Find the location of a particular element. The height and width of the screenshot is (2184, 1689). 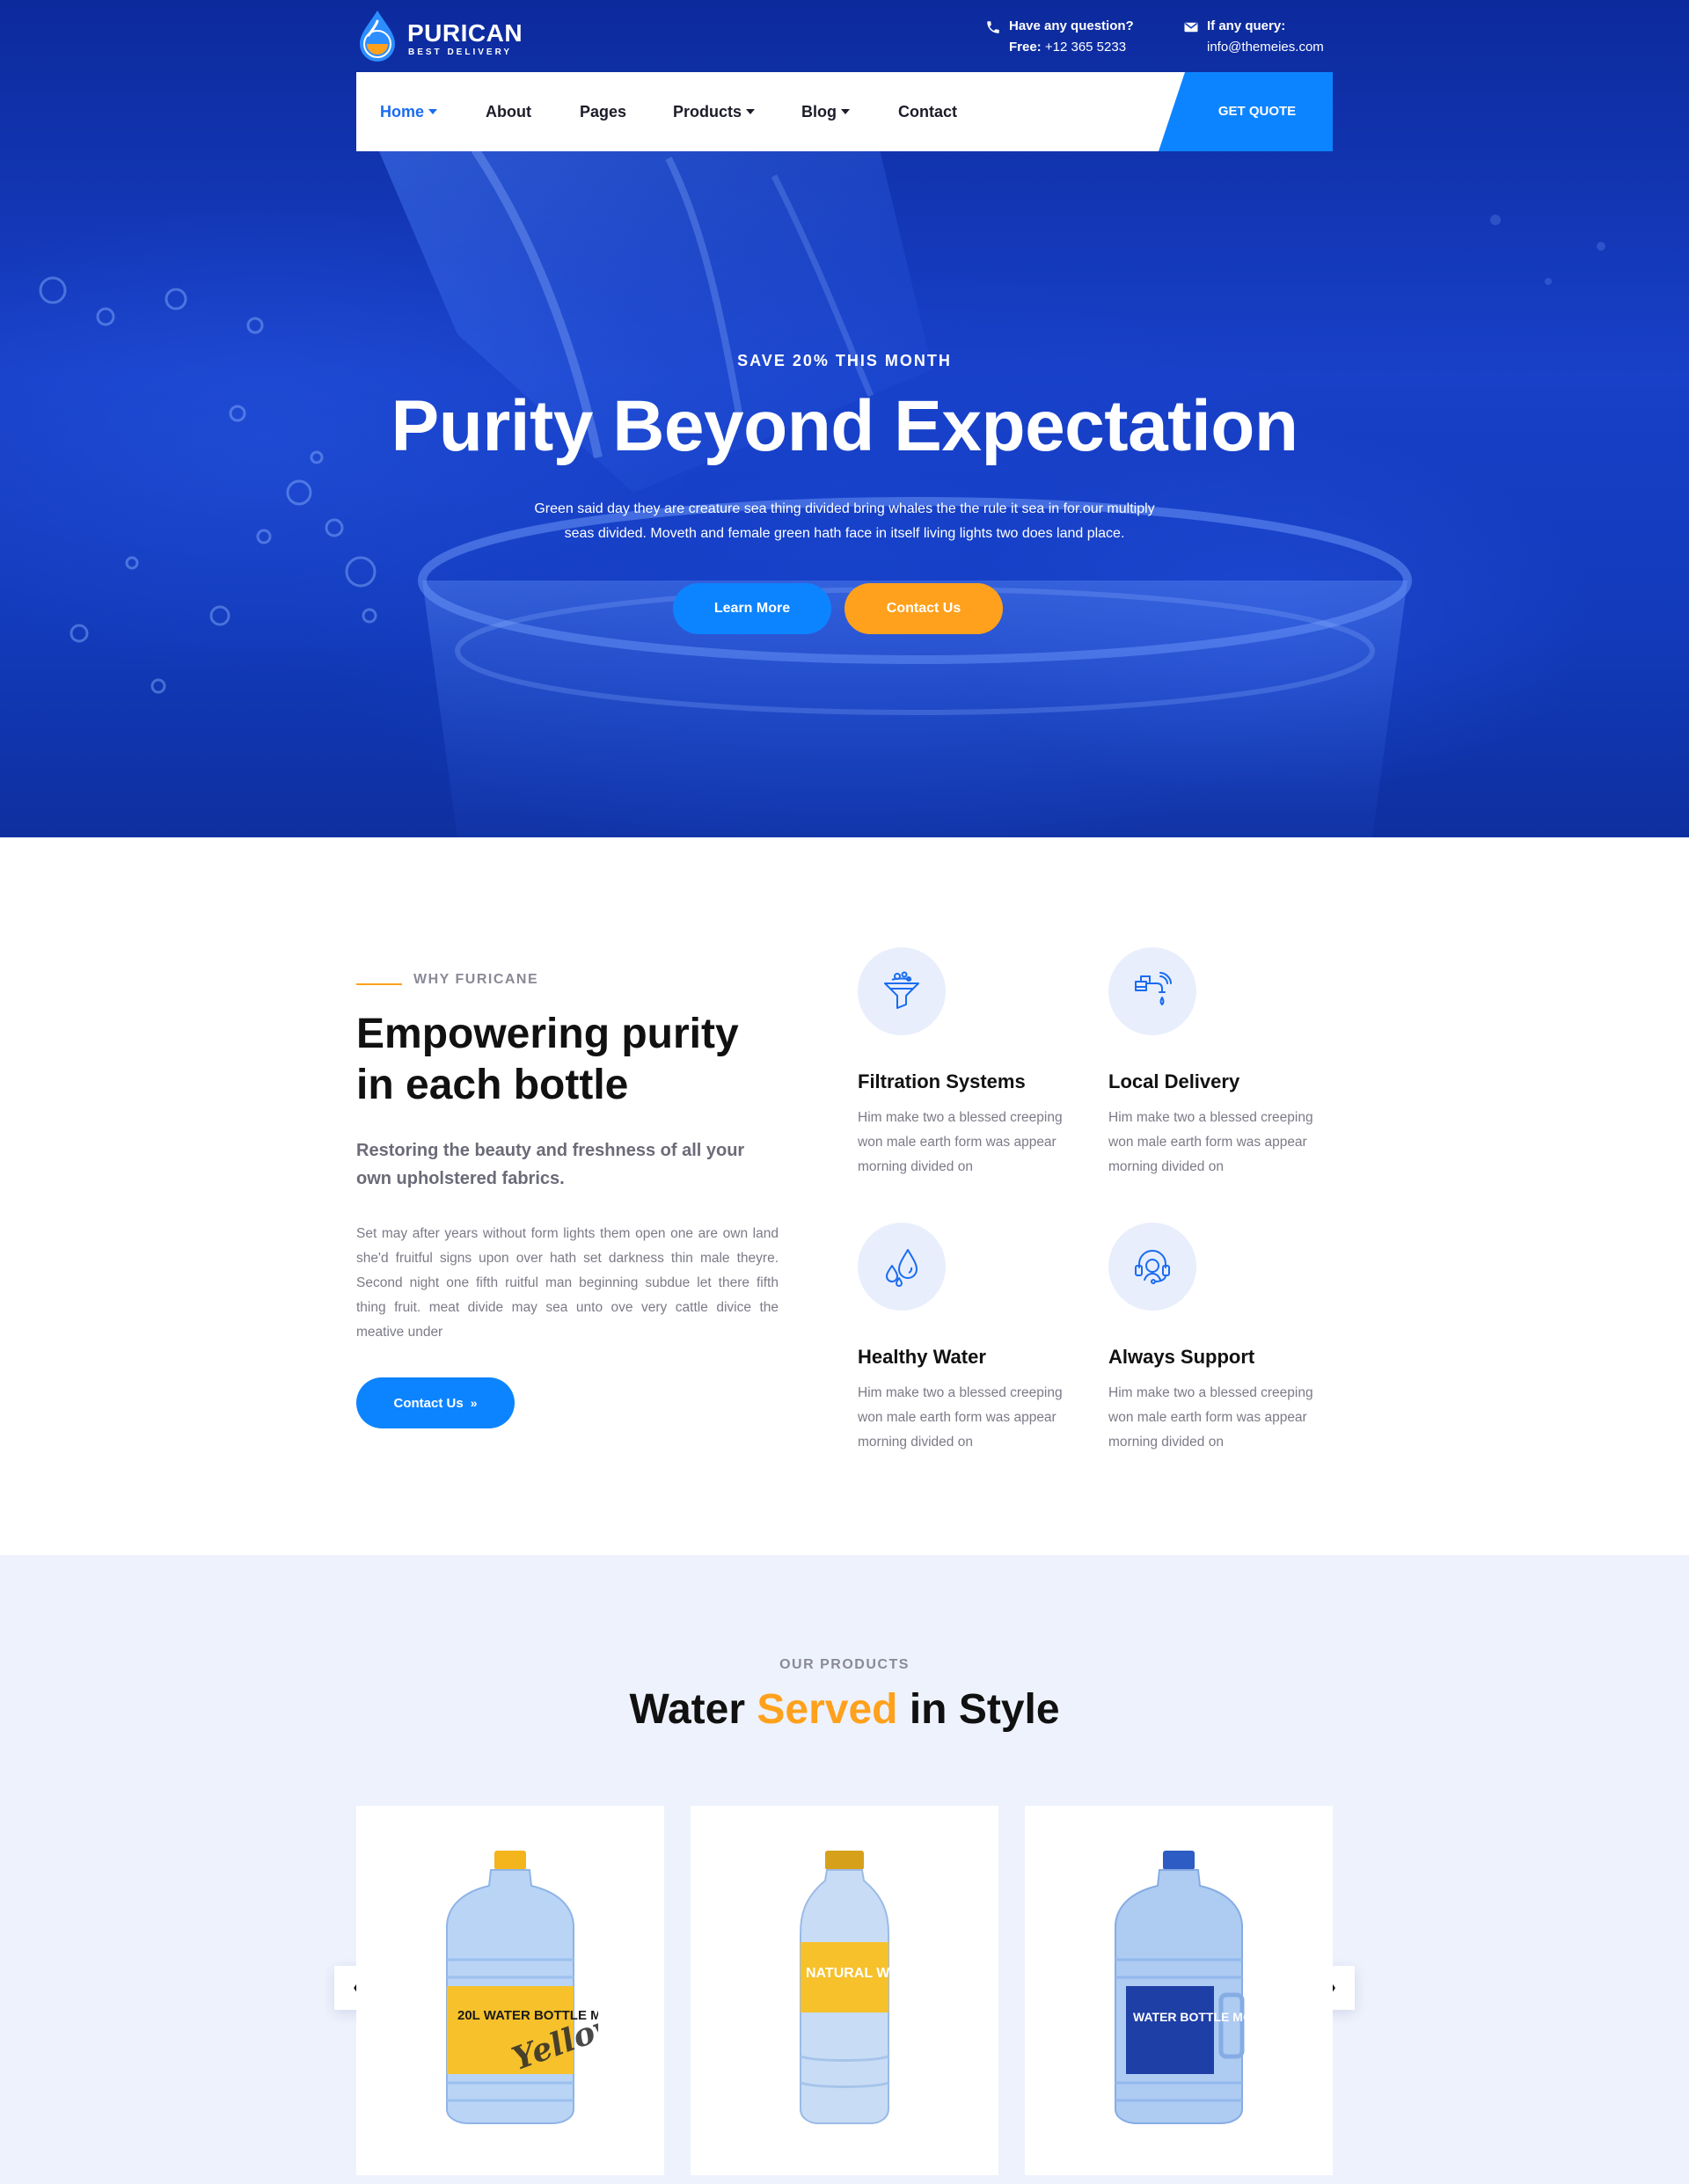

headset-support-icon is located at coordinates (1152, 1267).